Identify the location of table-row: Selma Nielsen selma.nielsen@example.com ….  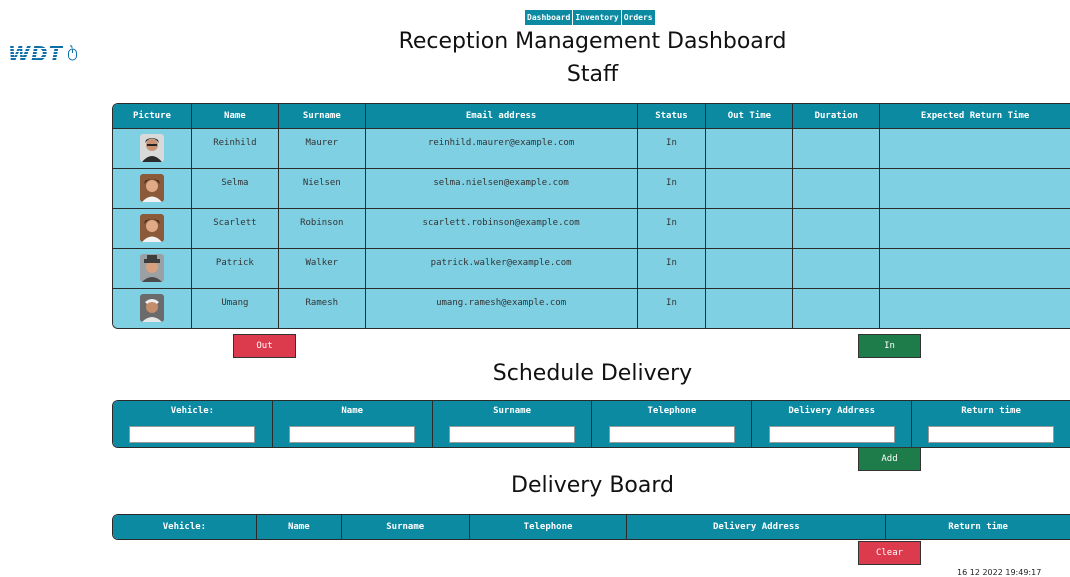
(591, 188).